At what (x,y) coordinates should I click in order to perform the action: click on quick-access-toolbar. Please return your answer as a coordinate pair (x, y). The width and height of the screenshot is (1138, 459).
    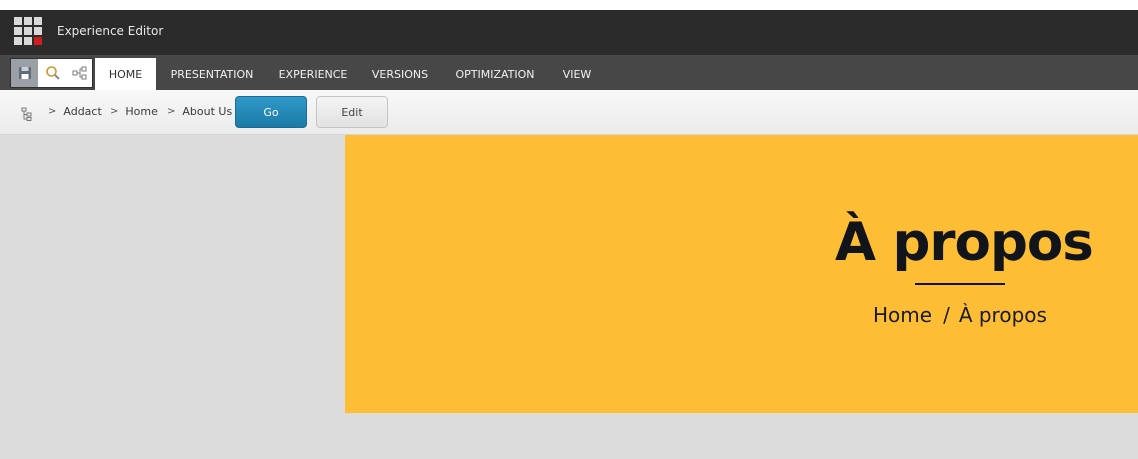
    Looking at the image, I should click on (51, 73).